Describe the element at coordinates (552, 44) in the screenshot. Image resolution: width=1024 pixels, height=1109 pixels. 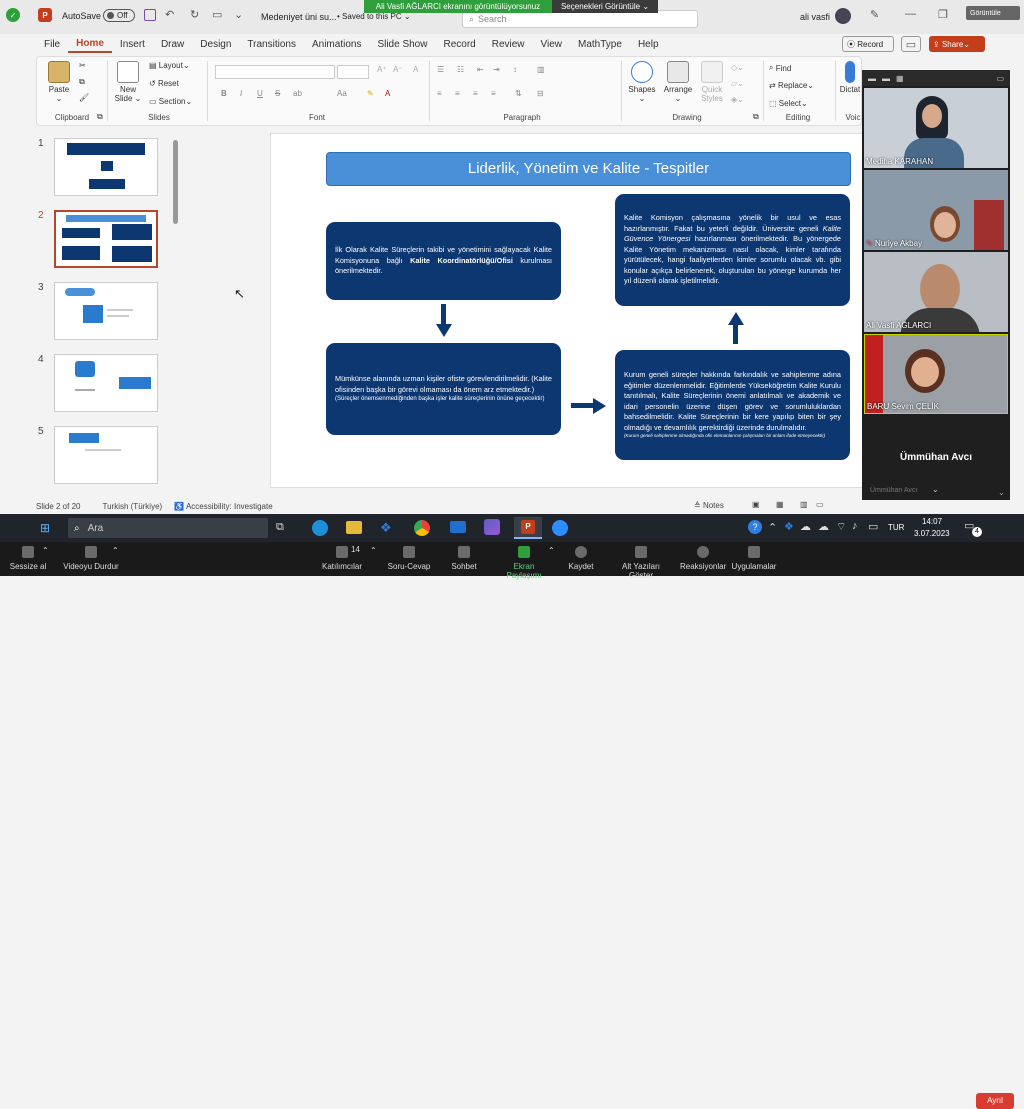
I see `tab-view: View` at that location.